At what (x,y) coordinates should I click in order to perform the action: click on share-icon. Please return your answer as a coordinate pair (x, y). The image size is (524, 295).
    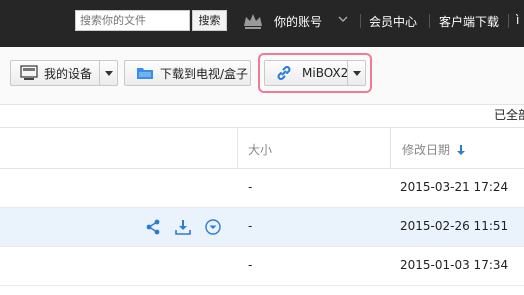
    Looking at the image, I should click on (153, 227).